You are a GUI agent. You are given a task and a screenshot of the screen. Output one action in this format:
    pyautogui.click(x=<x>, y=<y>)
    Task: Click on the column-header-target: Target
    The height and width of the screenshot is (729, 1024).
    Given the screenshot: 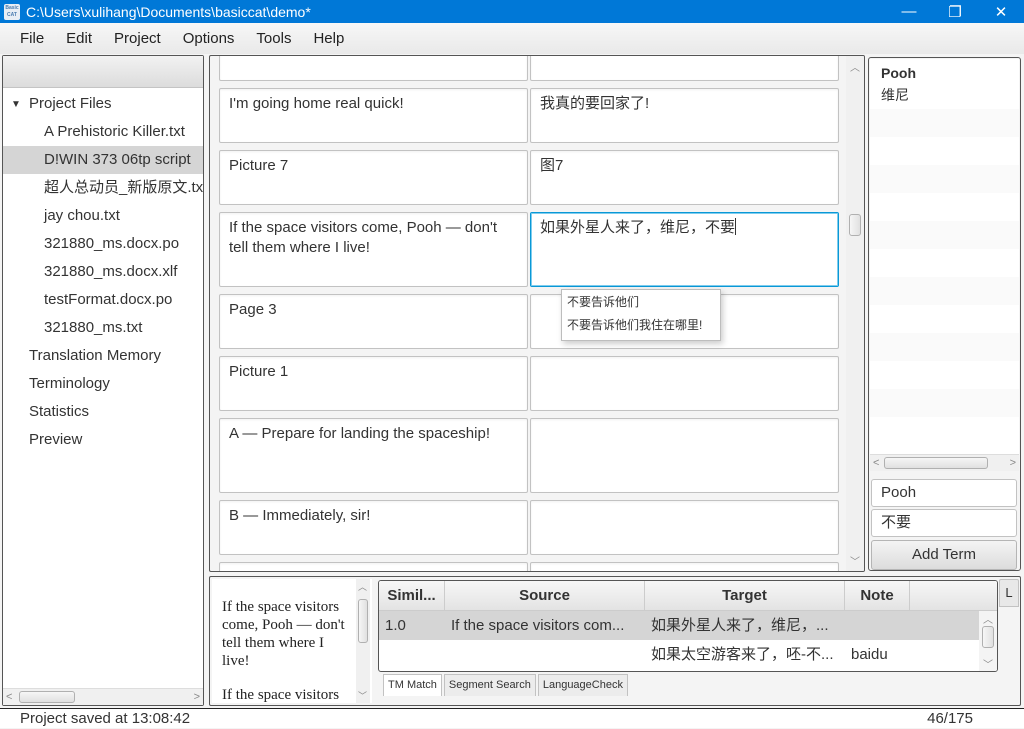 What is the action you would take?
    pyautogui.click(x=745, y=595)
    